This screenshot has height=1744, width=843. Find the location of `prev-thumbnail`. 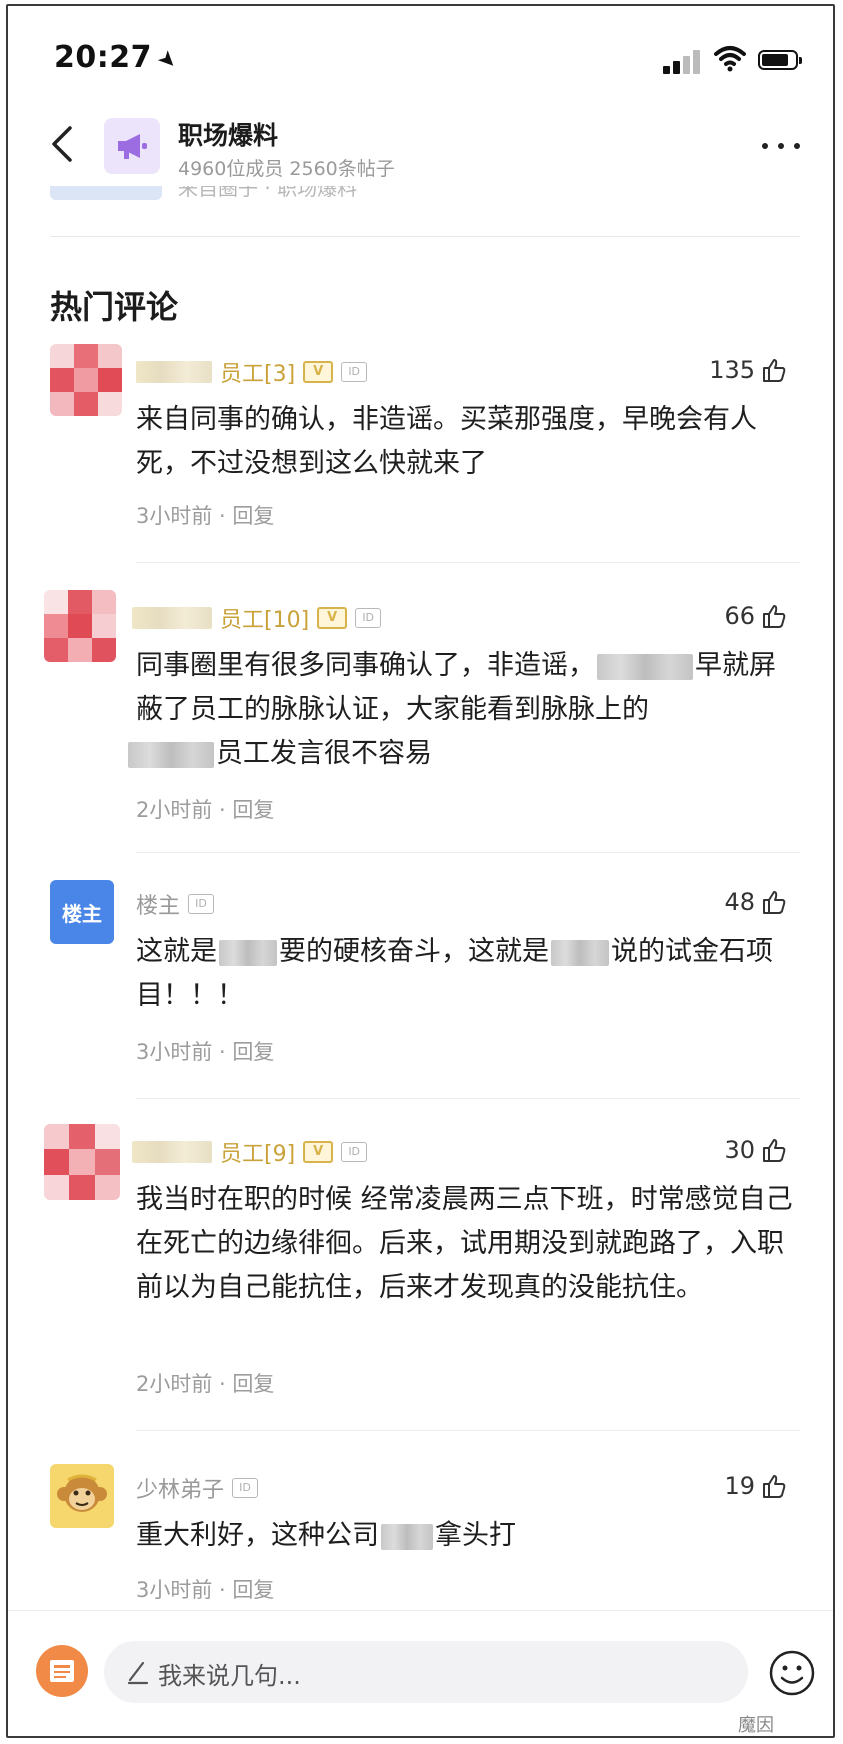

prev-thumbnail is located at coordinates (106, 193).